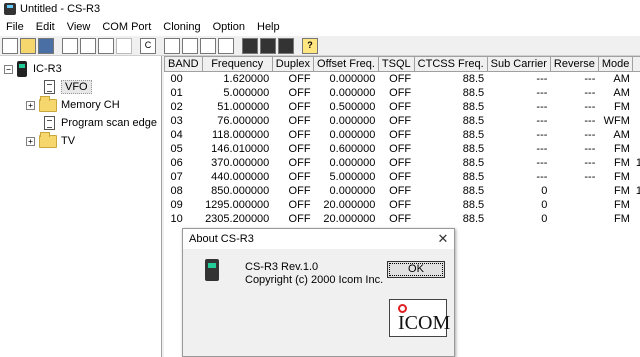 The height and width of the screenshot is (357, 640). What do you see at coordinates (190, 45) in the screenshot?
I see `clone-write-icon` at bounding box center [190, 45].